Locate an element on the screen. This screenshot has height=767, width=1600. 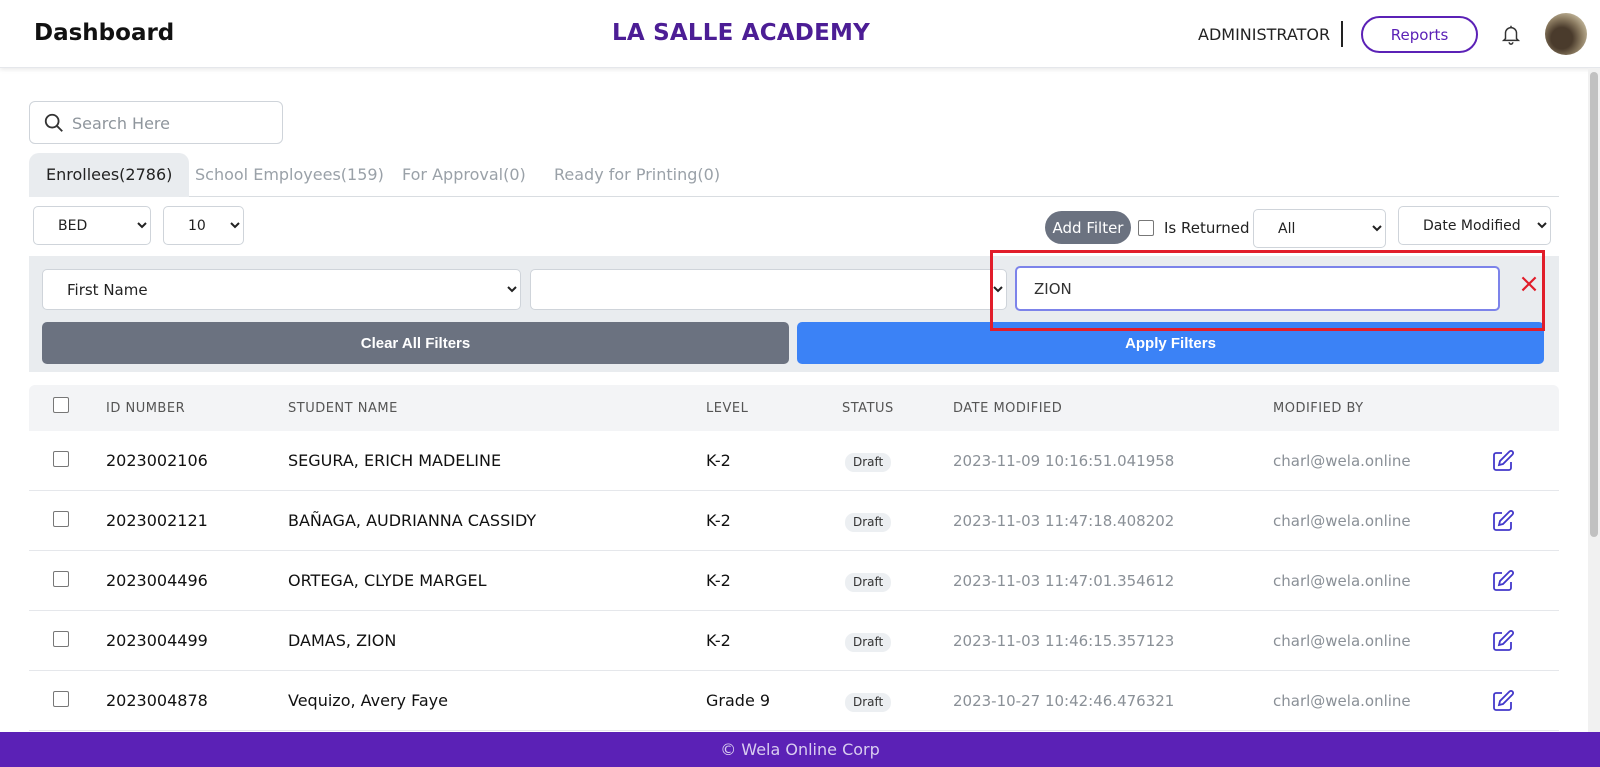
date-modified: 2023-11-03 11:46:15.357123 is located at coordinates (1064, 641).